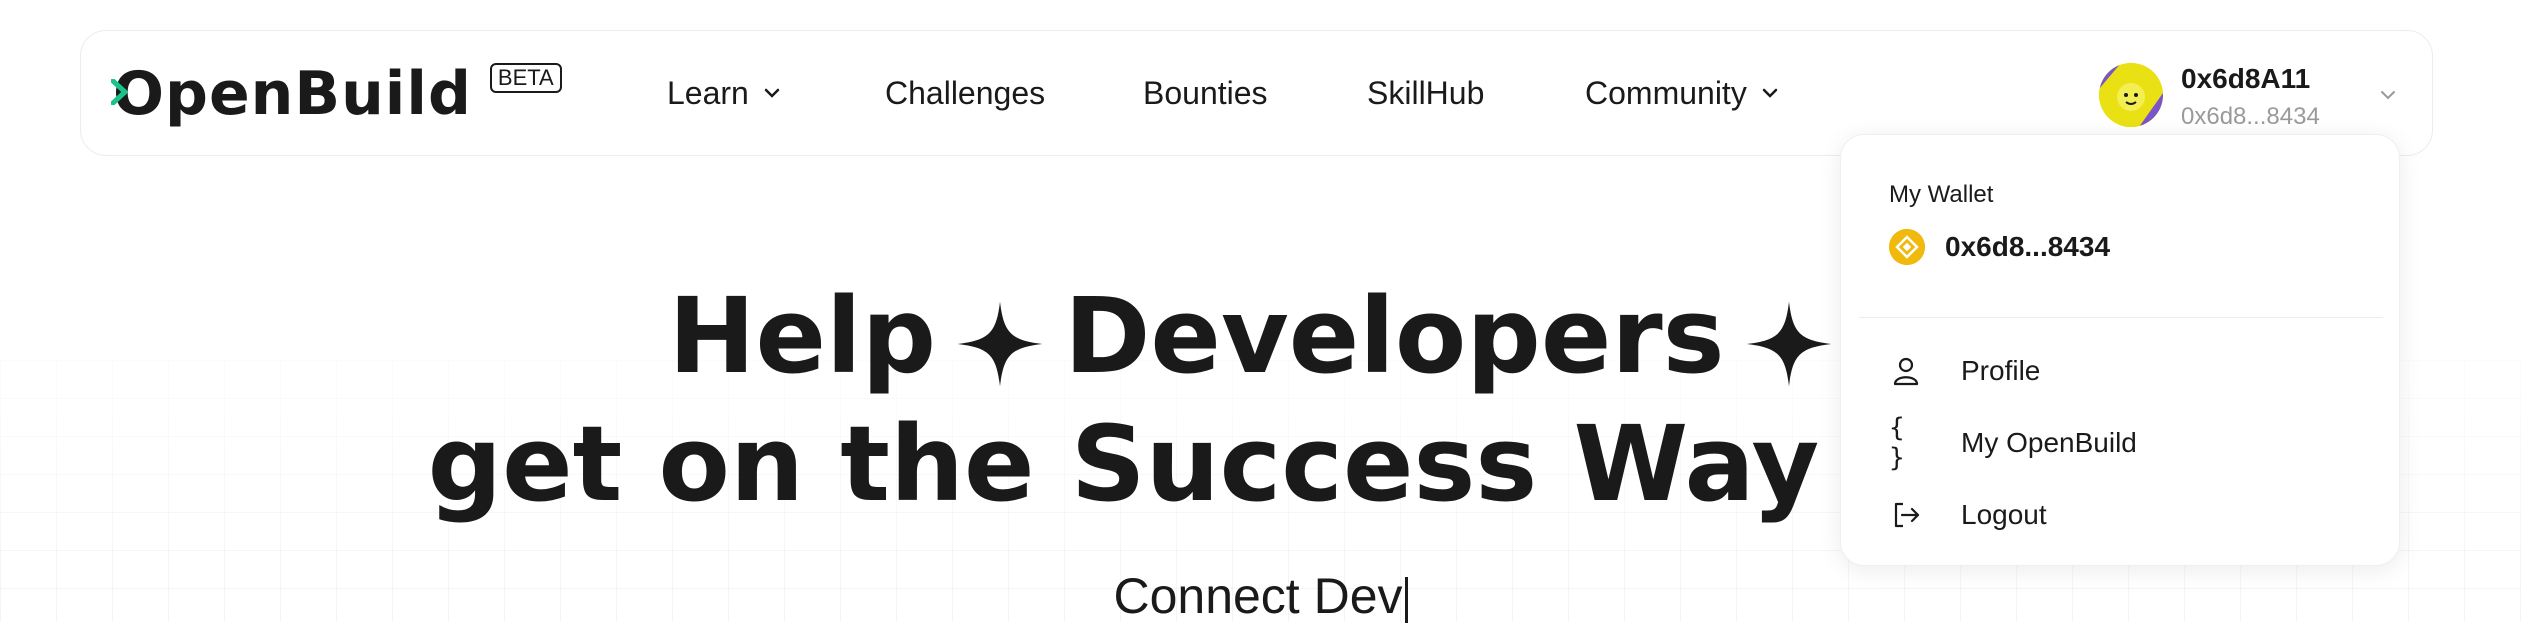 This screenshot has height=626, width=2521. What do you see at coordinates (2124, 371) in the screenshot?
I see `menu-item-profile: Profile` at bounding box center [2124, 371].